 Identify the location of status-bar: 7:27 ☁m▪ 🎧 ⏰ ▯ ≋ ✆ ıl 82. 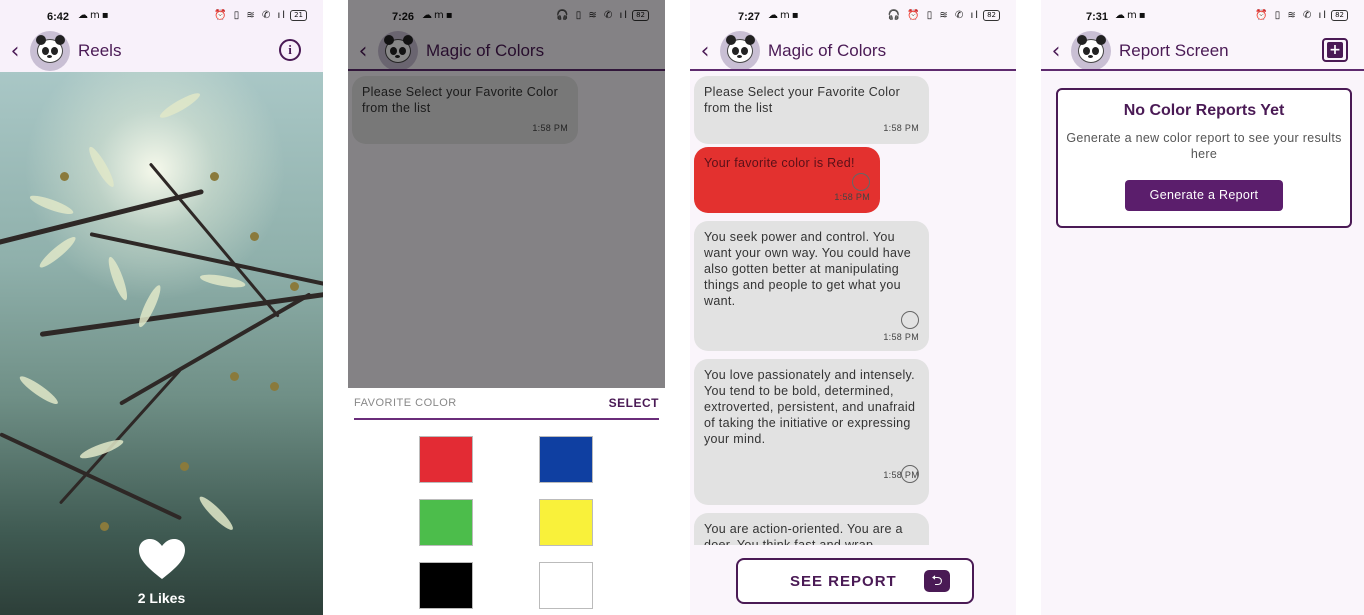
(853, 17).